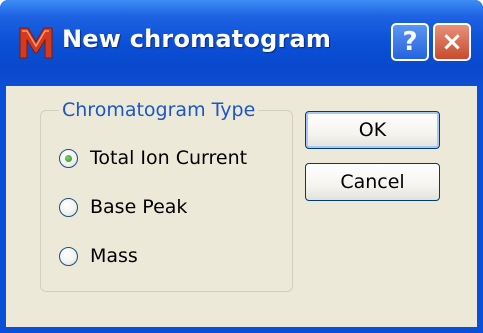 The image size is (483, 333). What do you see at coordinates (139, 207) in the screenshot?
I see `radio-label: Base Peak` at bounding box center [139, 207].